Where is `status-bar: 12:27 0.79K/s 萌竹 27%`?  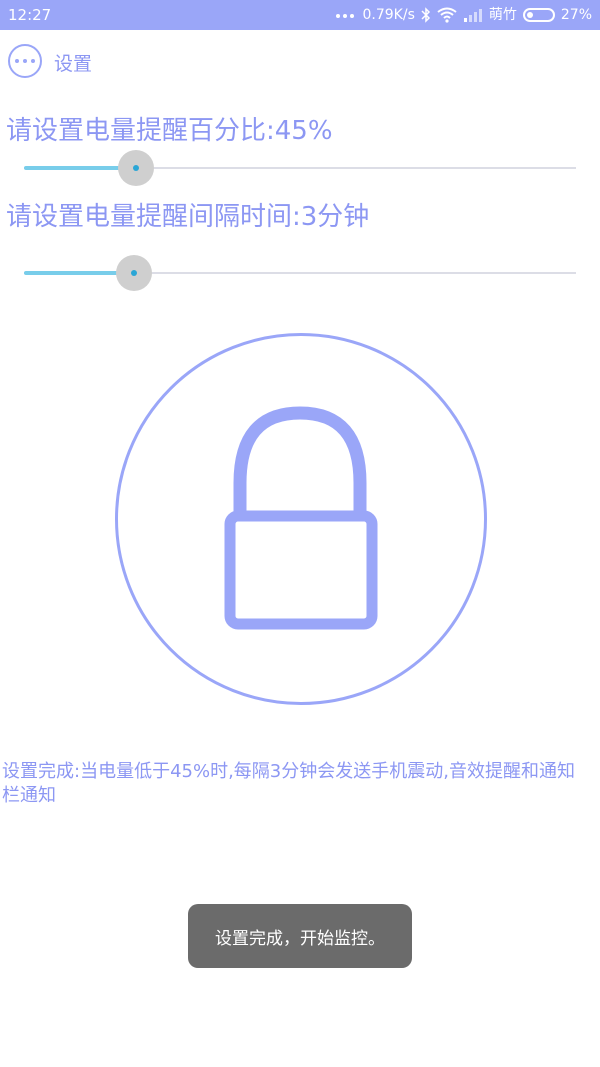
status-bar: 12:27 0.79K/s 萌竹 27% is located at coordinates (300, 15).